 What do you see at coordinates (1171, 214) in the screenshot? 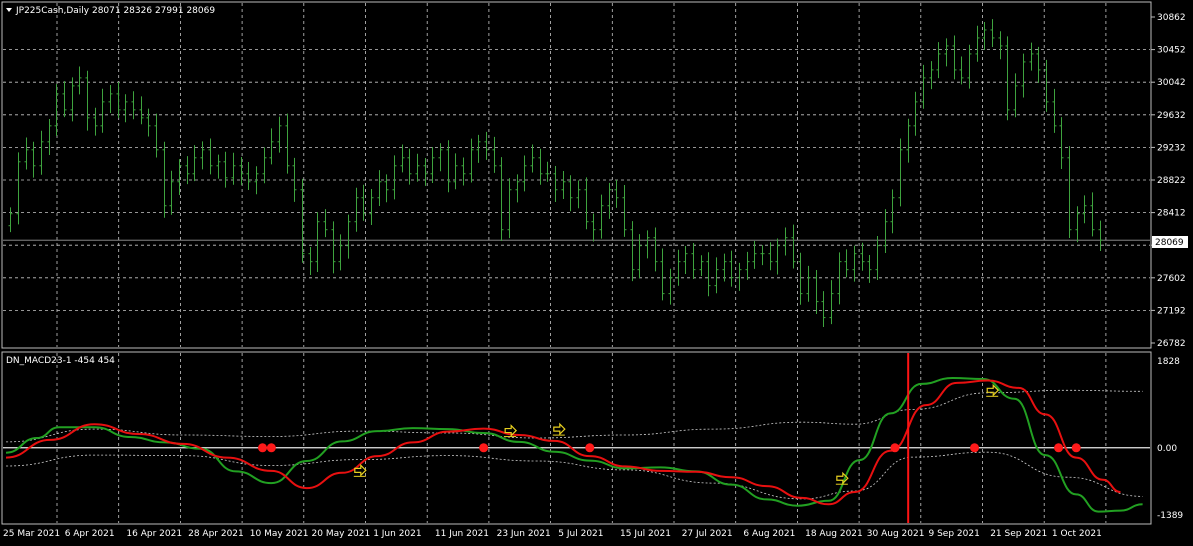
I see `price-tick-label: 28412` at bounding box center [1171, 214].